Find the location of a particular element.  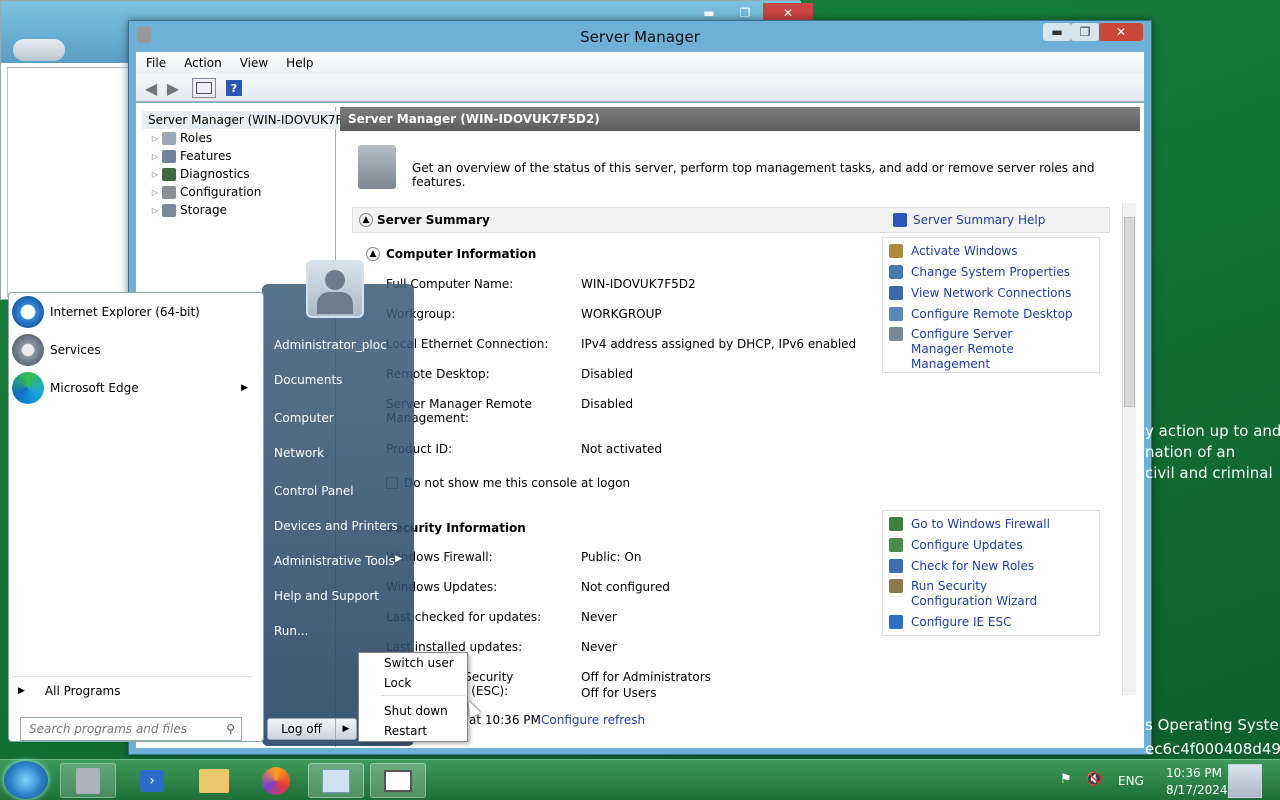

tree-item-server-manager: Server Manager (WIN-IDOVUK7F is located at coordinates (242, 120).